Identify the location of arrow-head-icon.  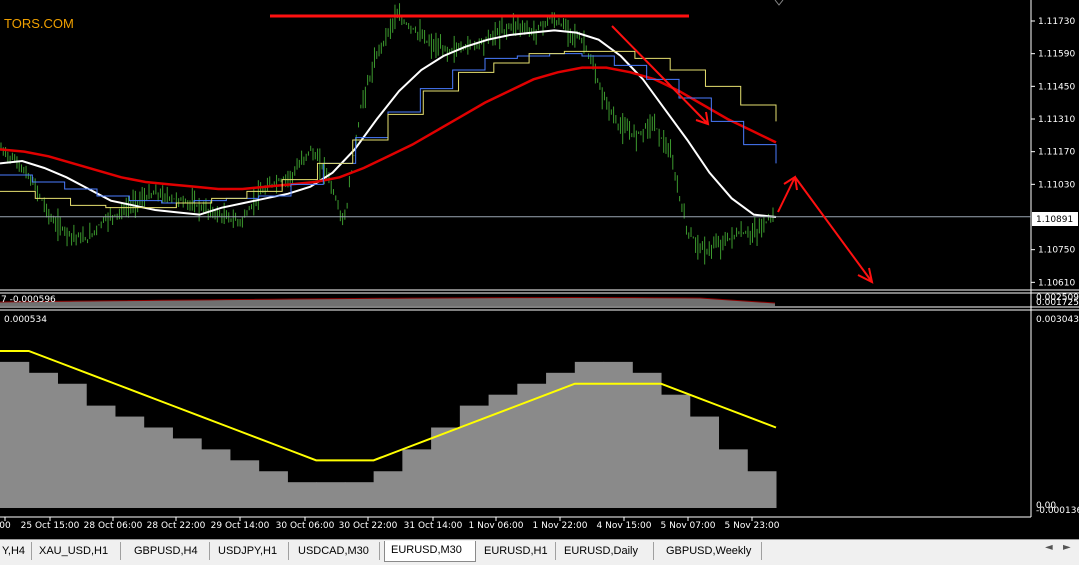
(865, 275).